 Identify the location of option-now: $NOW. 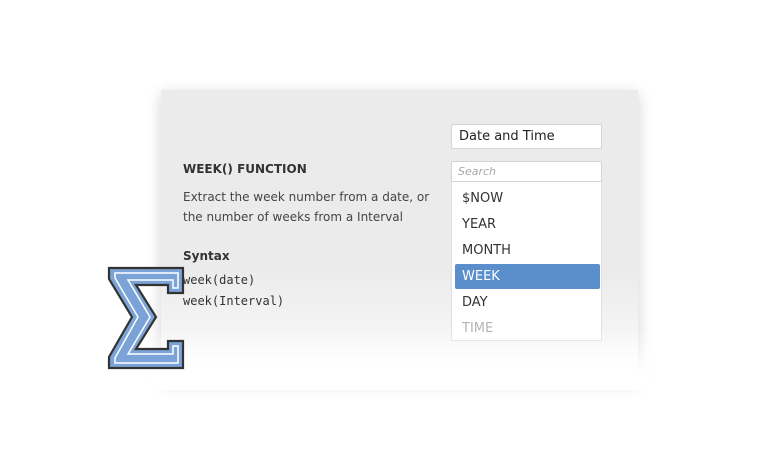
(527, 198).